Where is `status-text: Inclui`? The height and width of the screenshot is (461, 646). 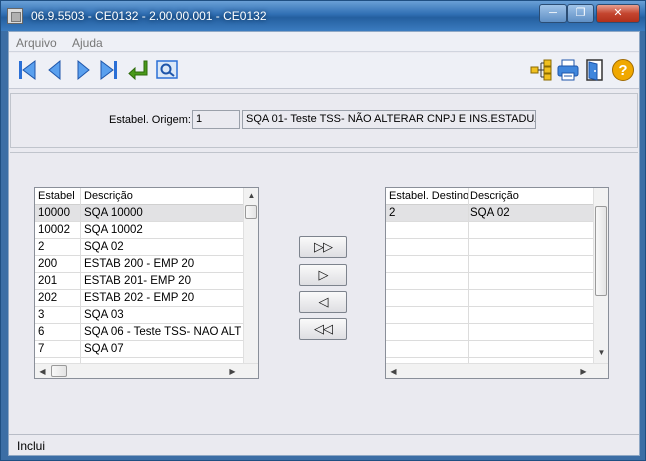
status-text: Inclui is located at coordinates (31, 446).